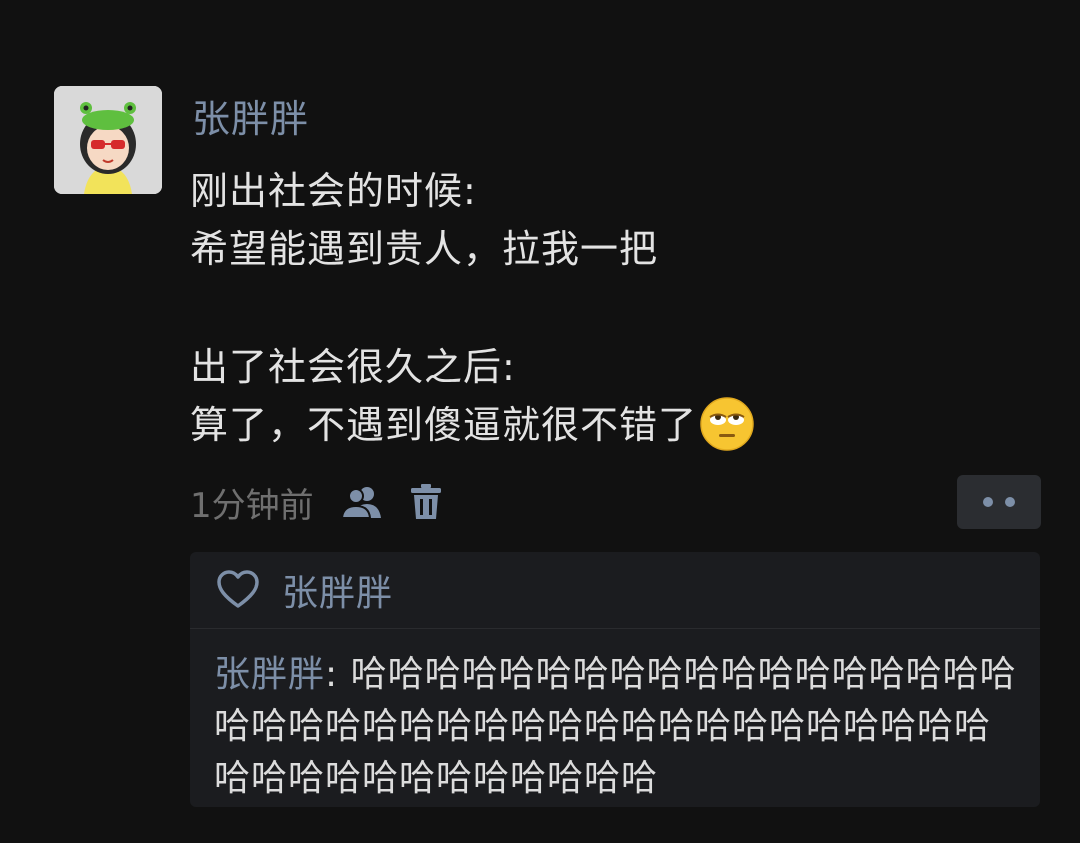 The width and height of the screenshot is (1080, 843). I want to click on post-line: 出了社会很久之后:, so click(353, 367).